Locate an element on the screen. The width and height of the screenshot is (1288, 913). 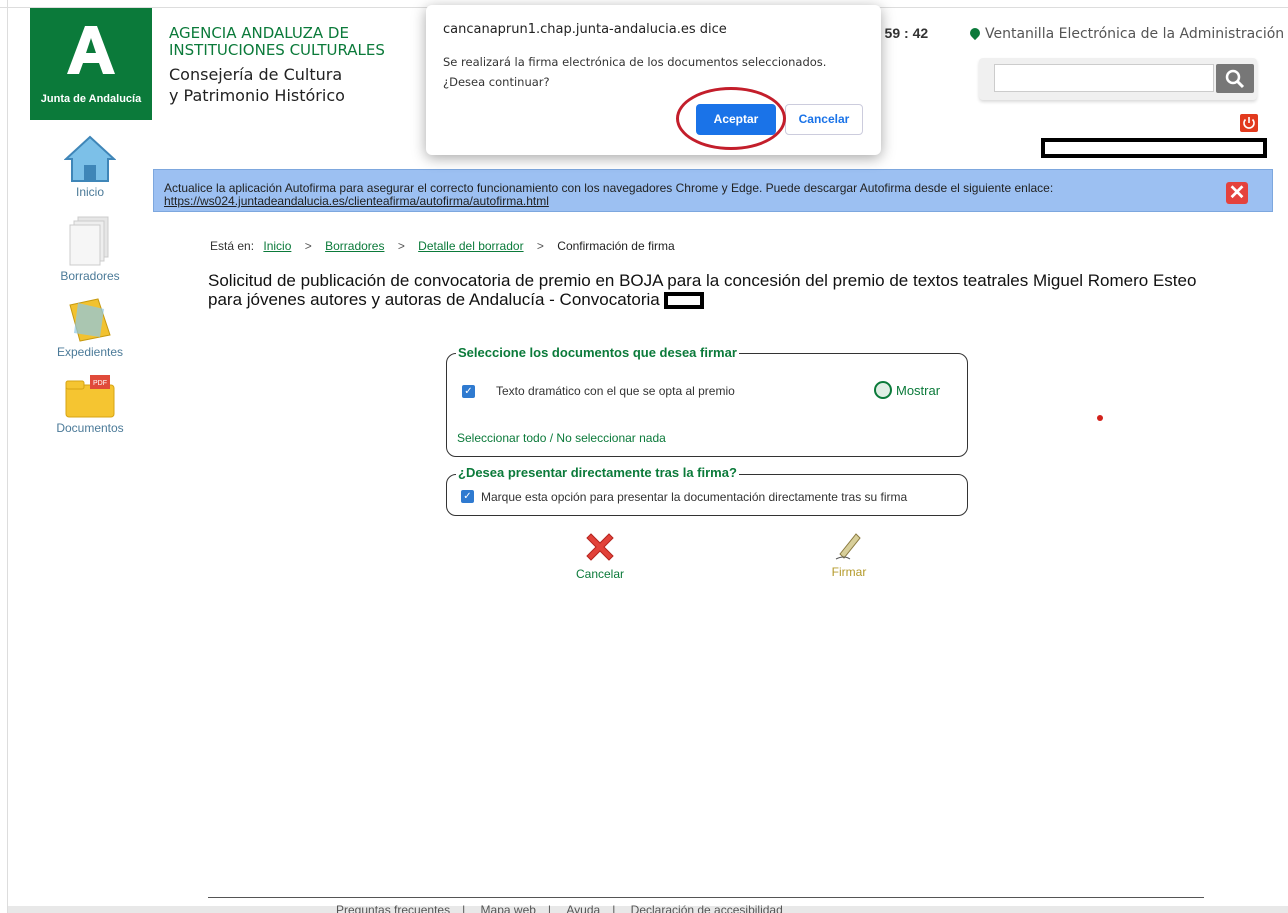
search-icon is located at coordinates (1235, 78).